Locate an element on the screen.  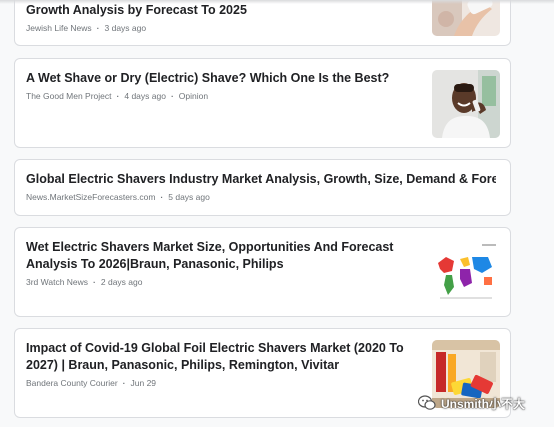
news-source: 3rd Watch News is located at coordinates (57, 282).